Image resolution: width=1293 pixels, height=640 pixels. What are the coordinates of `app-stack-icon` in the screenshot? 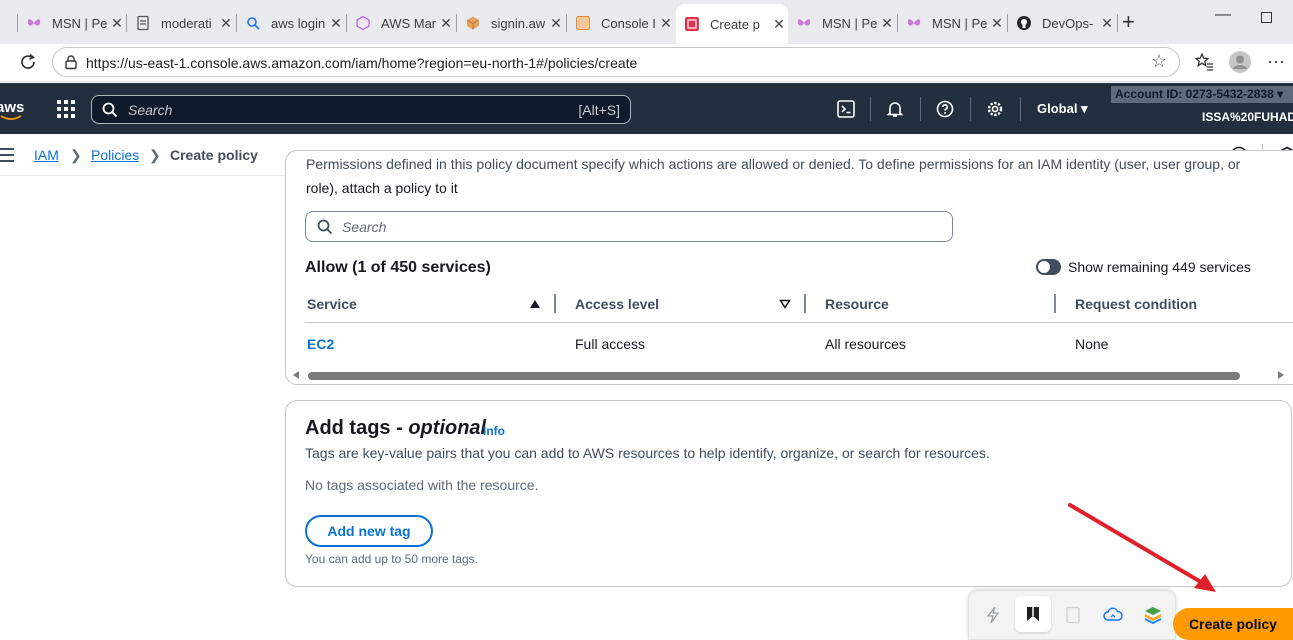 It's located at (1153, 615).